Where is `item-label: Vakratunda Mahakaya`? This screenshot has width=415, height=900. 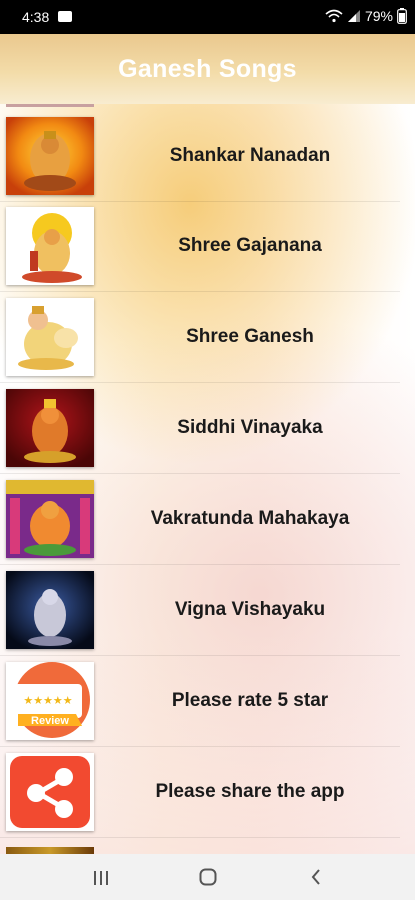 item-label: Vakratunda Mahakaya is located at coordinates (250, 518).